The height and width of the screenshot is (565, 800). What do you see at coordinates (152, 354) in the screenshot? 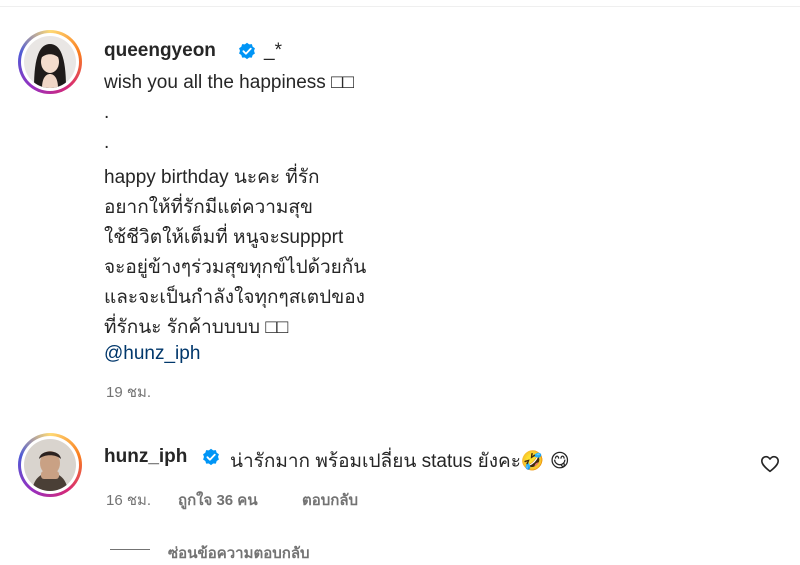
I see `mention-link: @hunz_iph` at bounding box center [152, 354].